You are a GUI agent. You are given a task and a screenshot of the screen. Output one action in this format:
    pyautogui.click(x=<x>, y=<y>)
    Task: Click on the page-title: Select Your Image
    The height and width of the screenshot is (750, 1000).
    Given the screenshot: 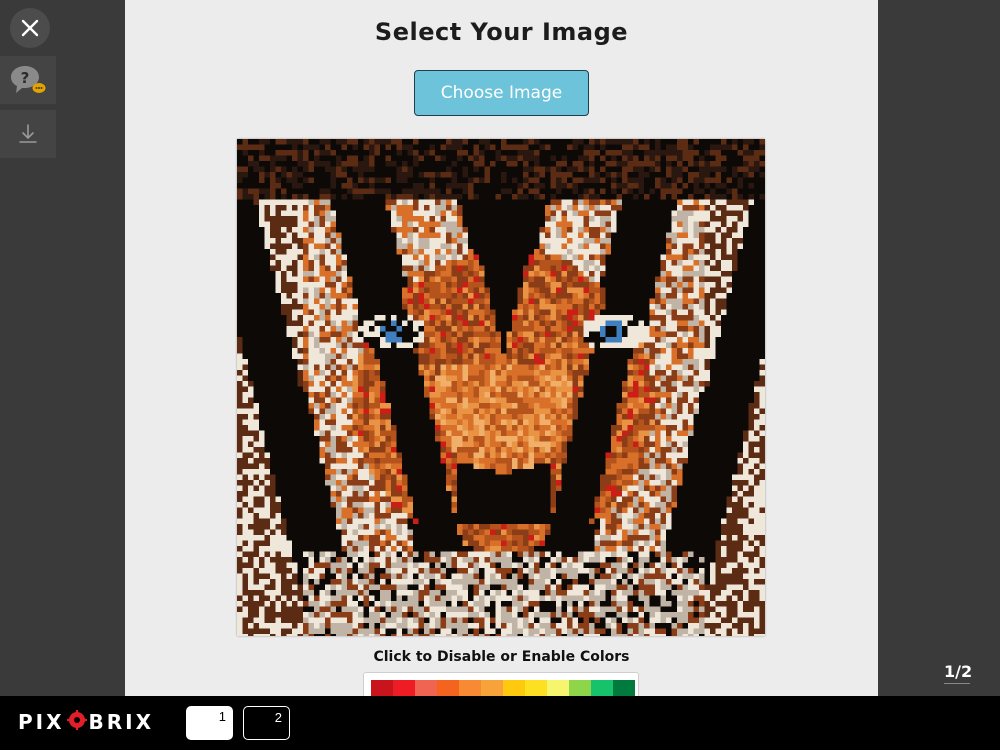 What is the action you would take?
    pyautogui.click(x=501, y=32)
    